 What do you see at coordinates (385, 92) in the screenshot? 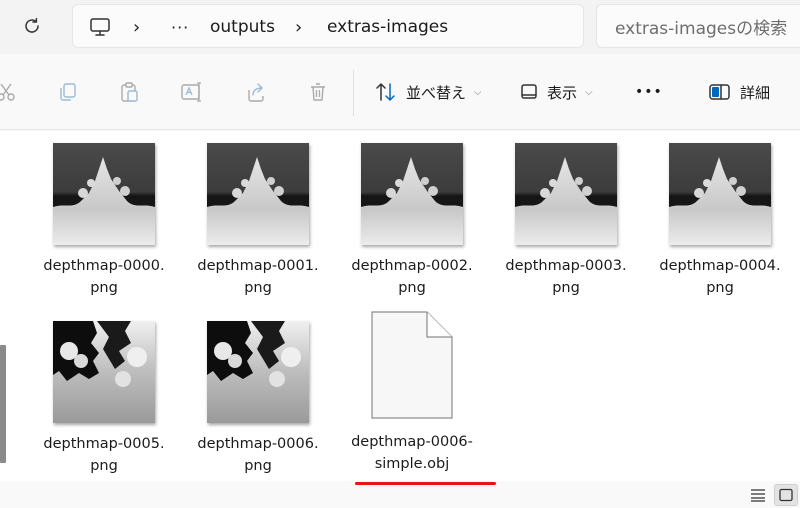
I see `sort-icon` at bounding box center [385, 92].